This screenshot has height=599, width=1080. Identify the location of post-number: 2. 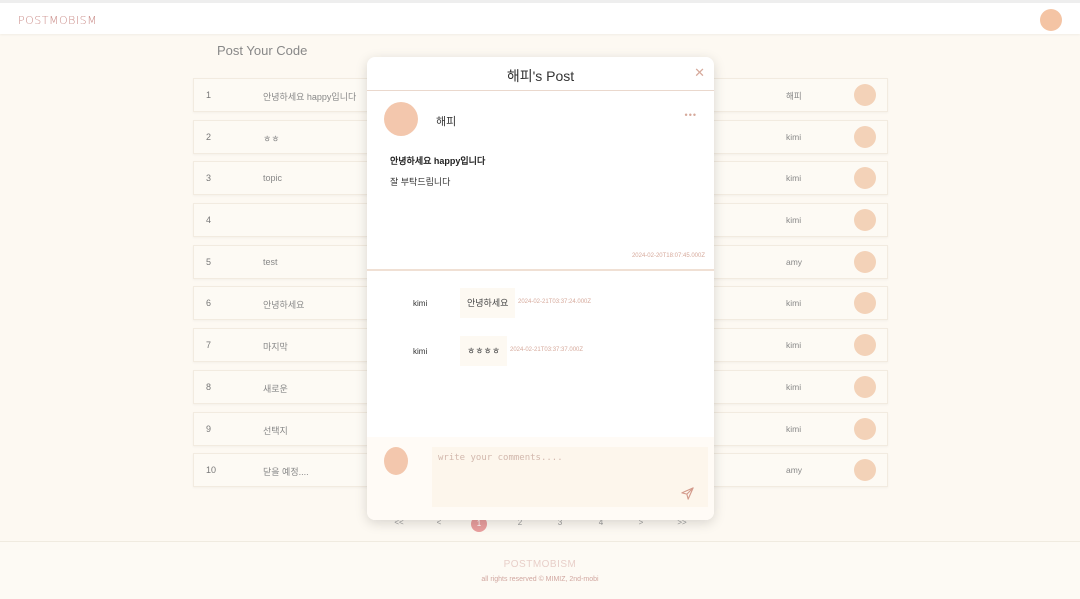
(209, 136).